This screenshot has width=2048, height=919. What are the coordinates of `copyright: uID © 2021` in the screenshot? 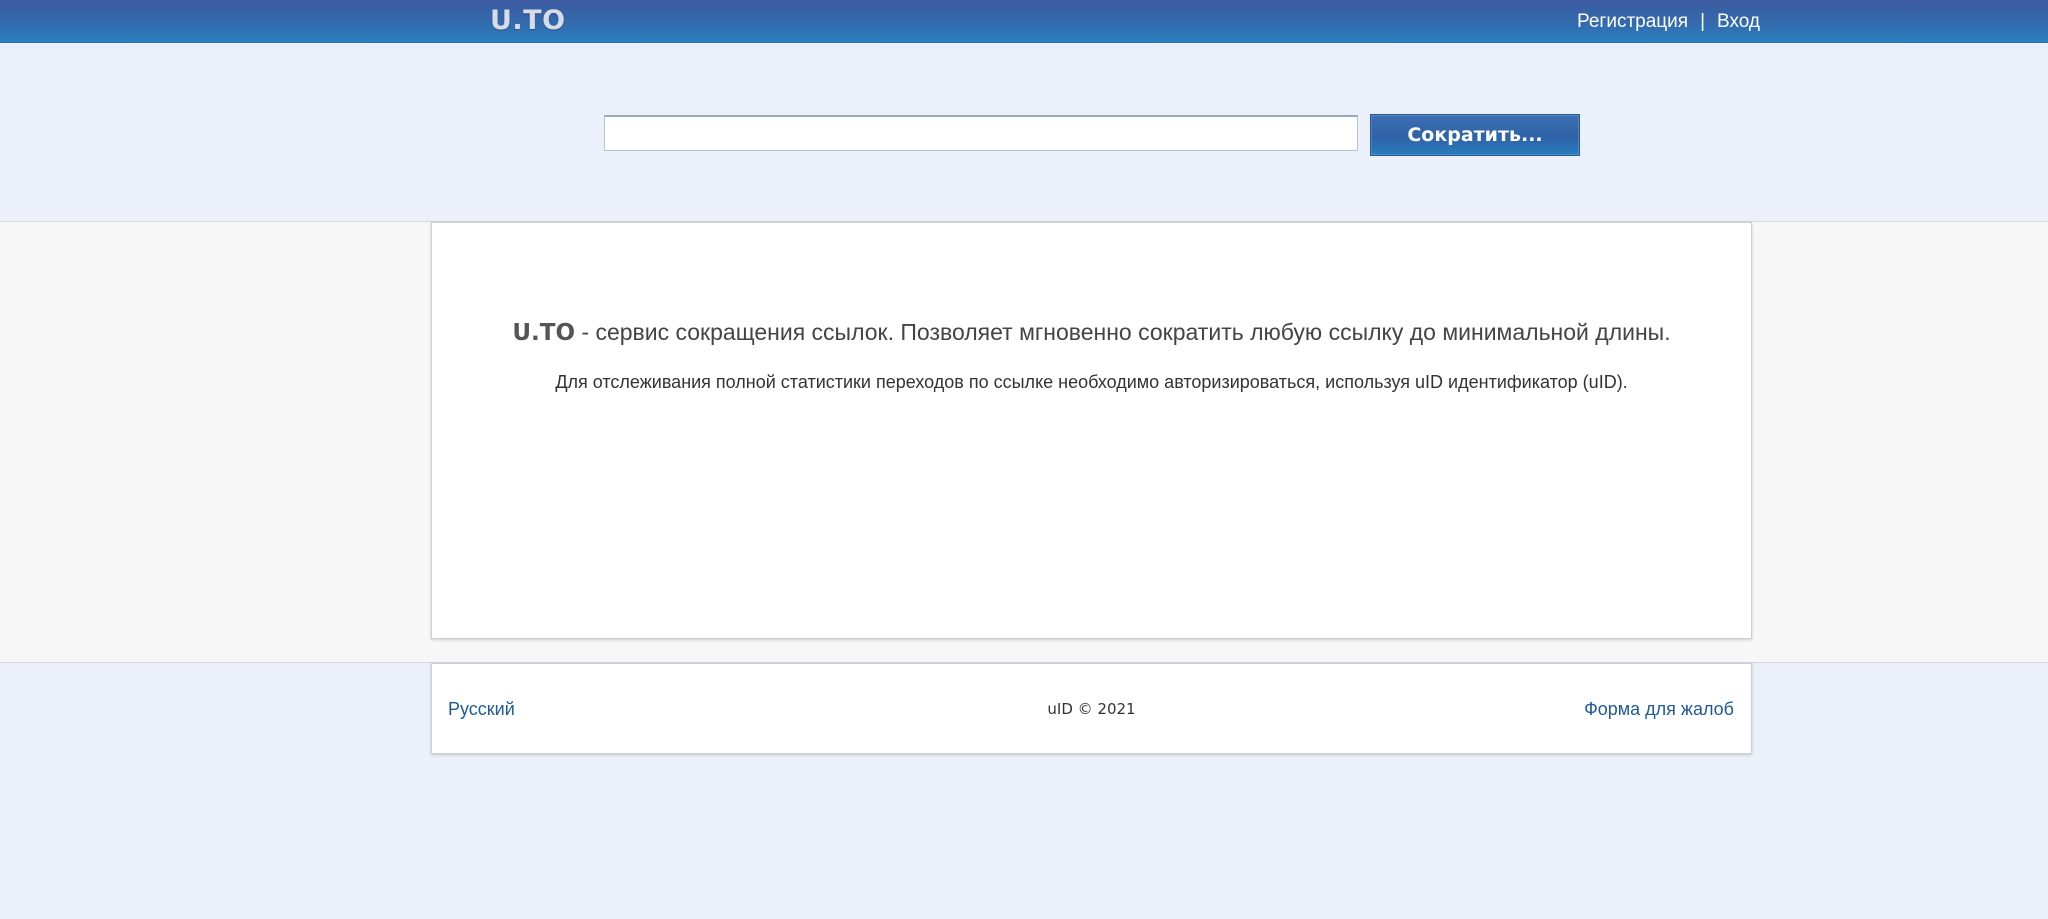 It's located at (1091, 709).